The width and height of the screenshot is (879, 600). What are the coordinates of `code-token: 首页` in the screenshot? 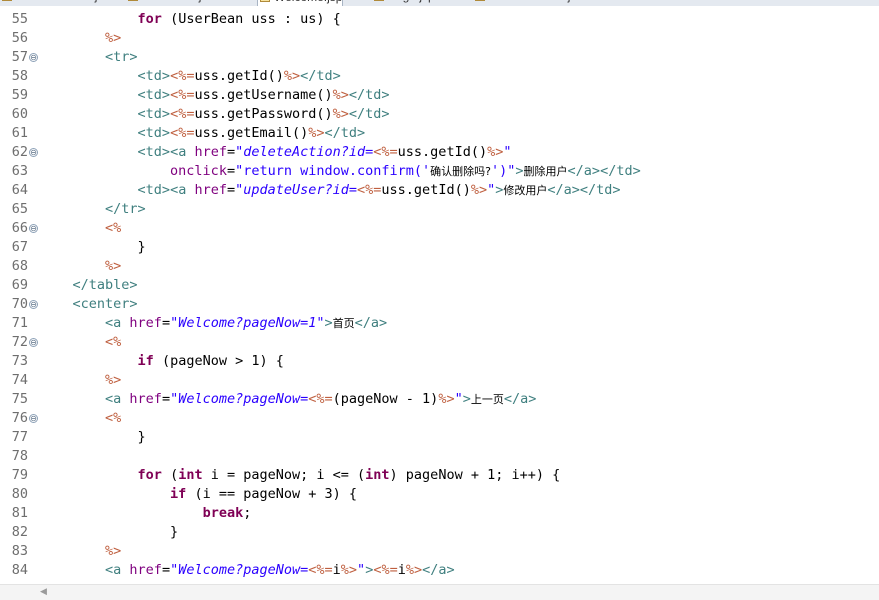 It's located at (343, 323).